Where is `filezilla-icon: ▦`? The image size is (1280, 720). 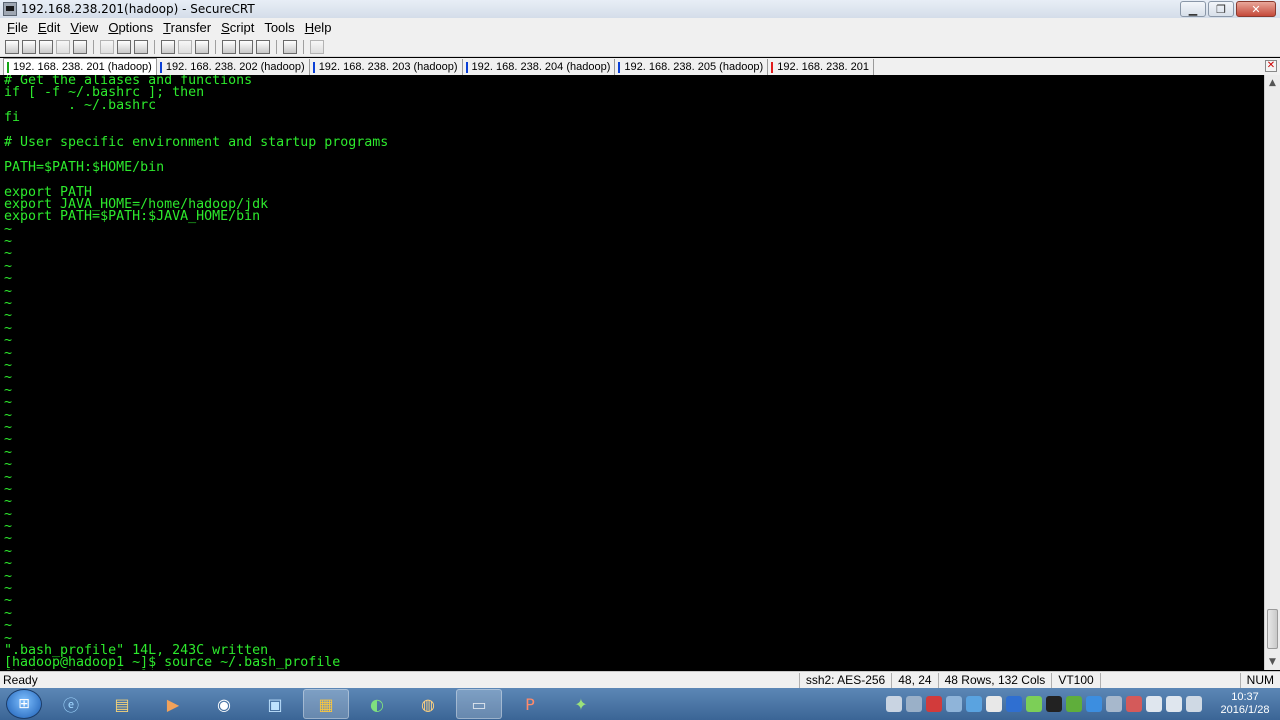
filezilla-icon: ▦ is located at coordinates (326, 704).